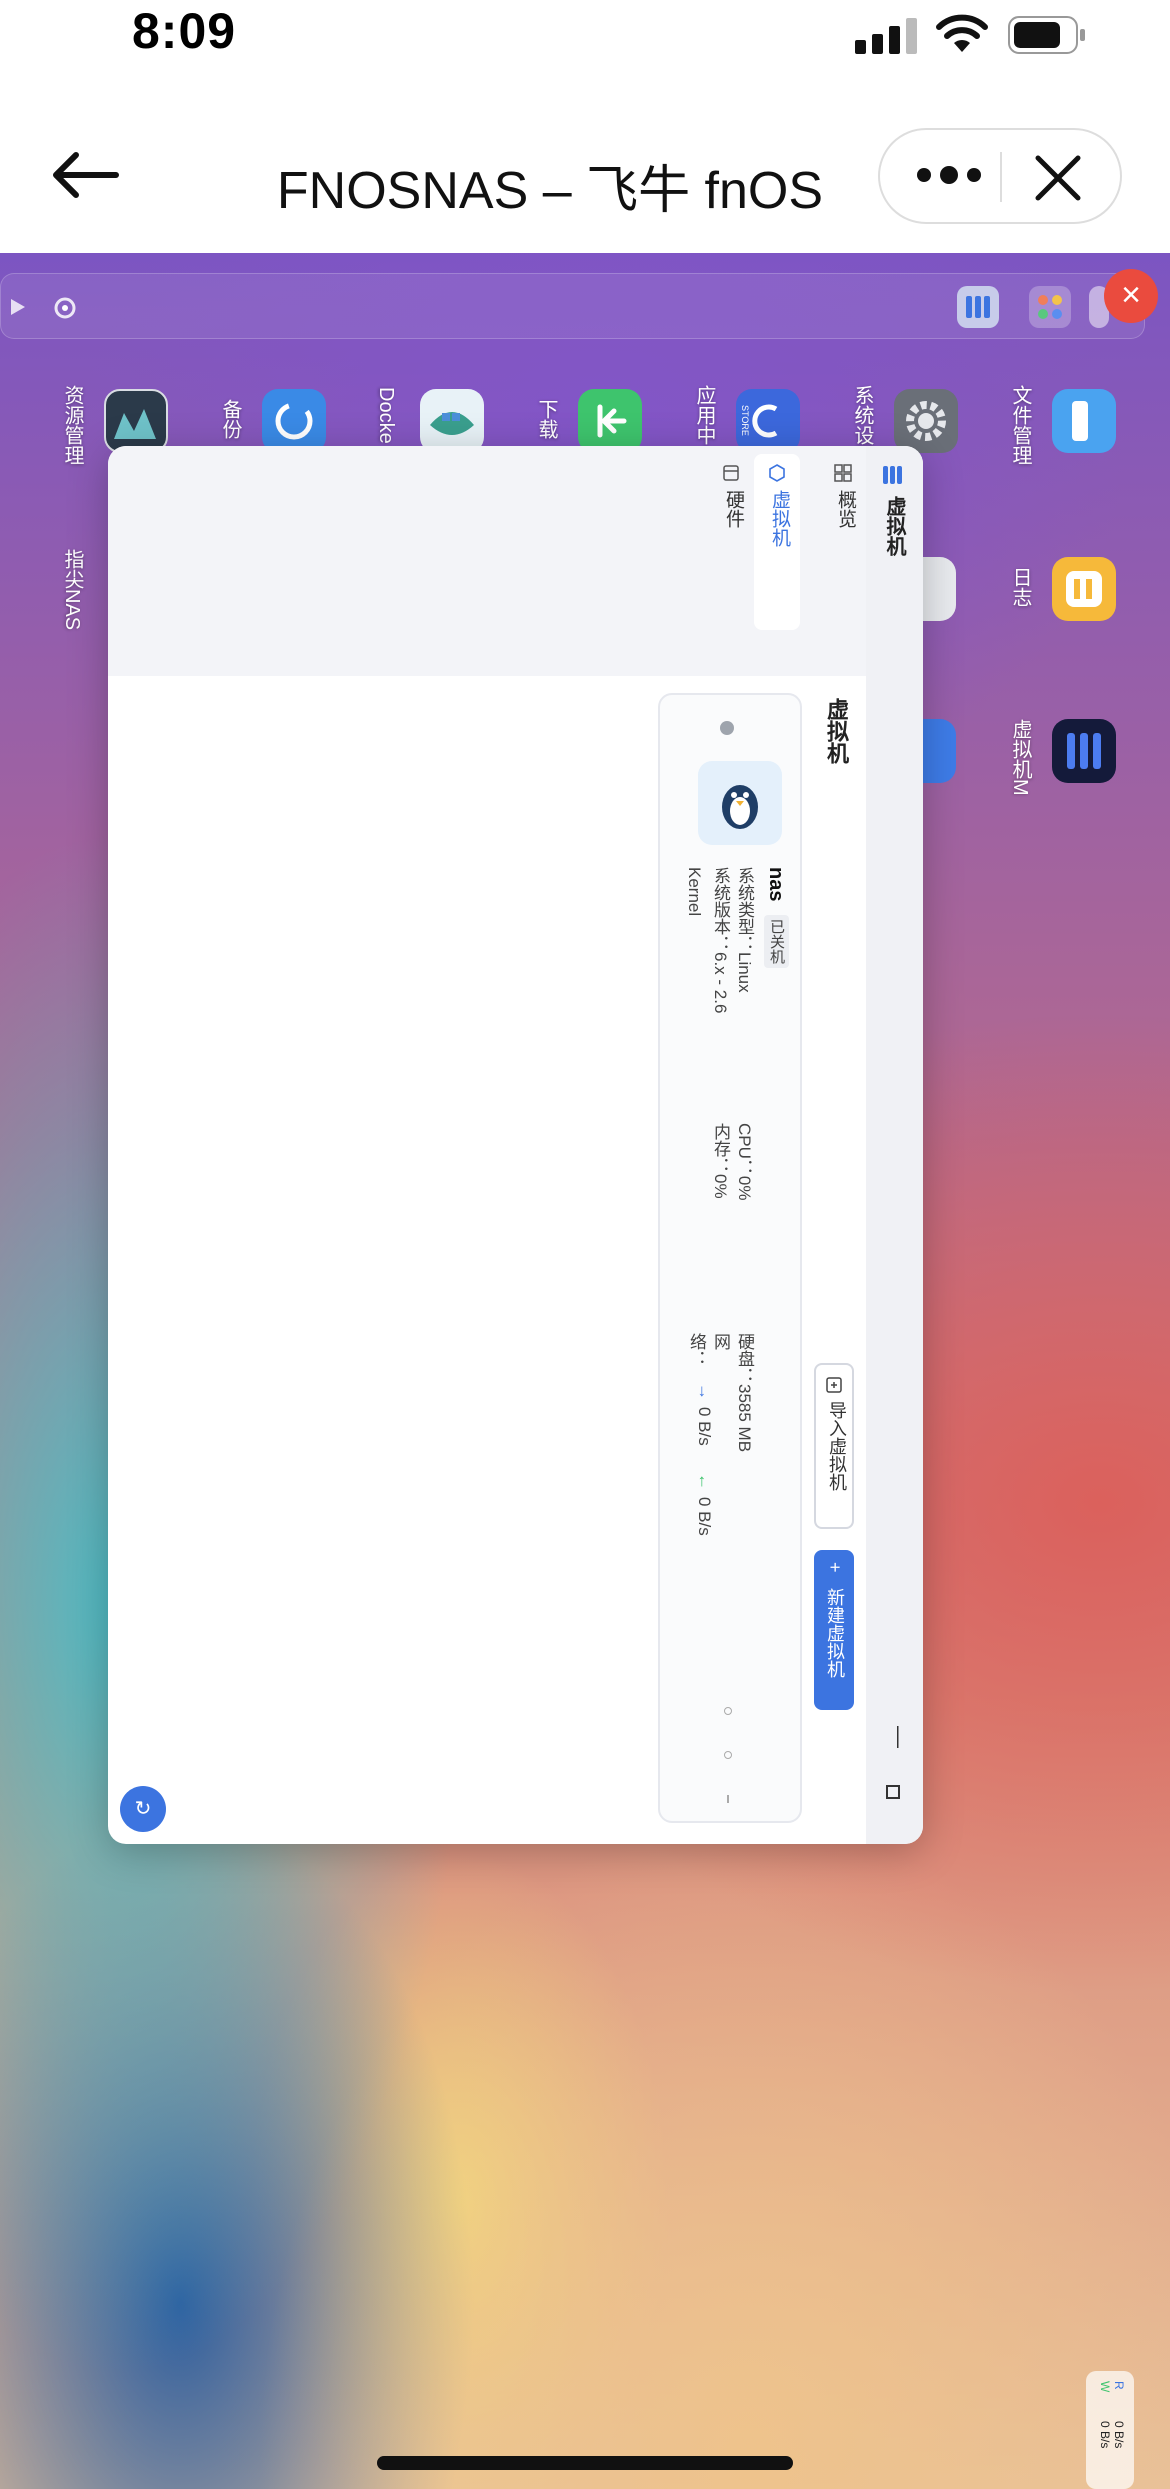 Image resolution: width=1170 pixels, height=2489 pixels. What do you see at coordinates (143, 1809) in the screenshot?
I see `refresh-button: ↻` at bounding box center [143, 1809].